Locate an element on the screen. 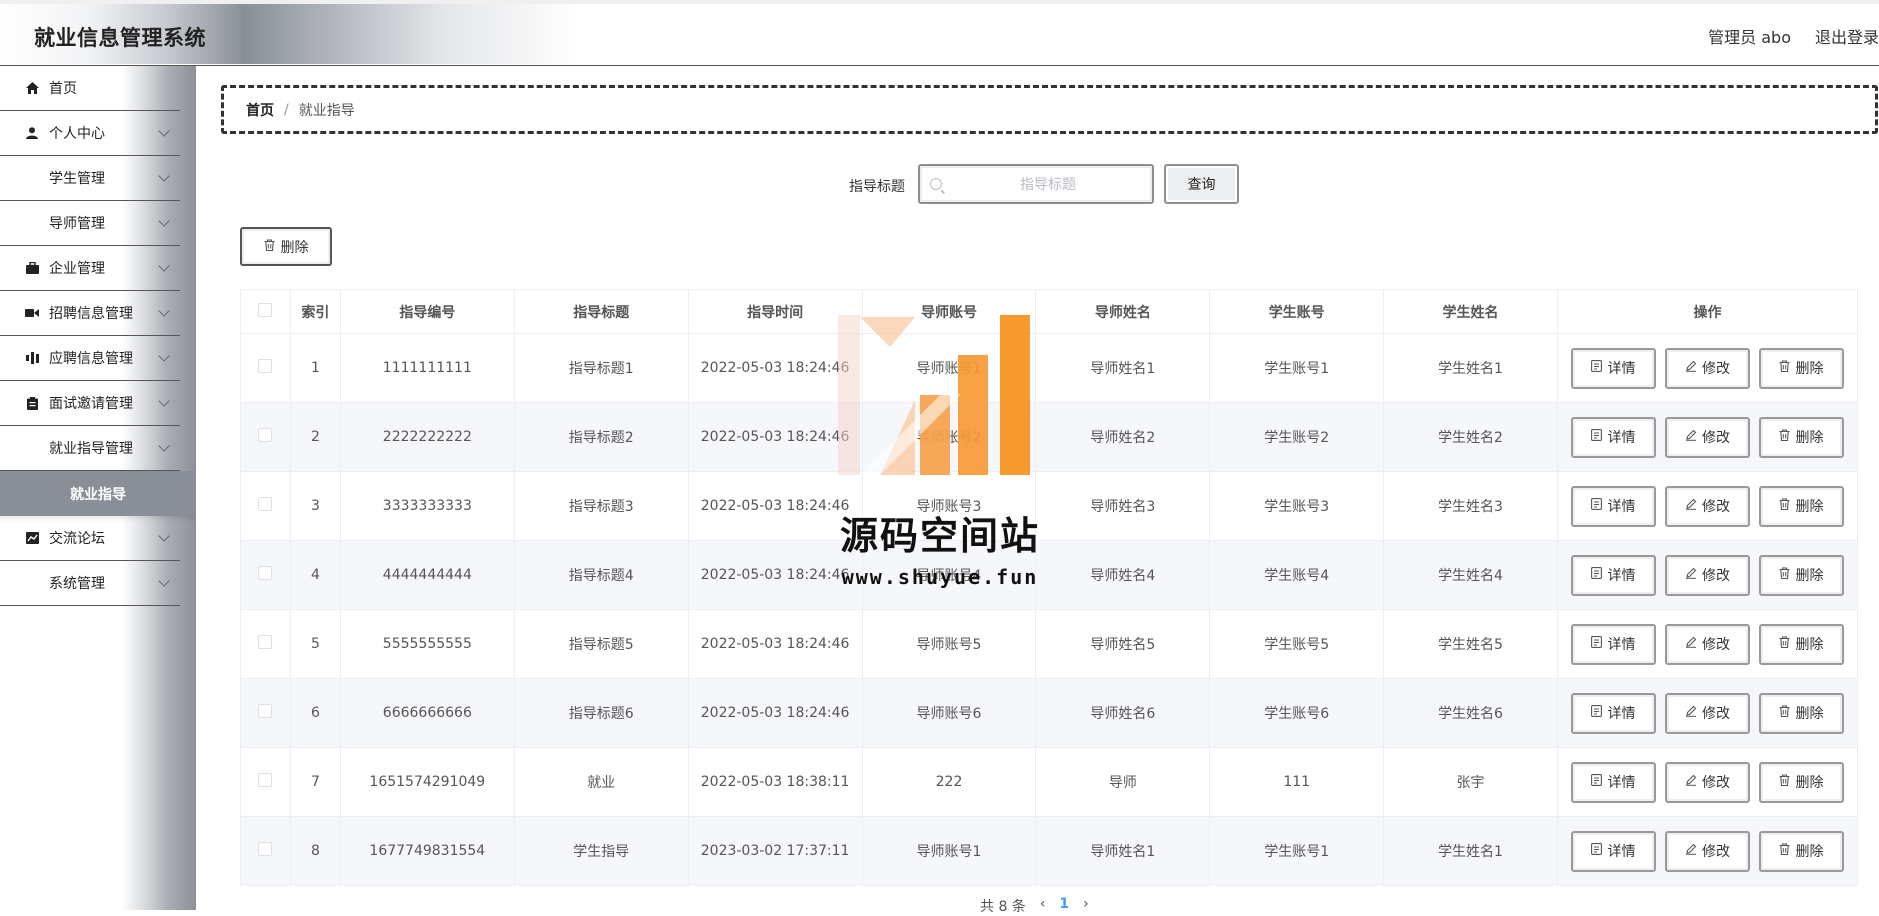 The image size is (1879, 916). pagination-next: › is located at coordinates (1086, 906).